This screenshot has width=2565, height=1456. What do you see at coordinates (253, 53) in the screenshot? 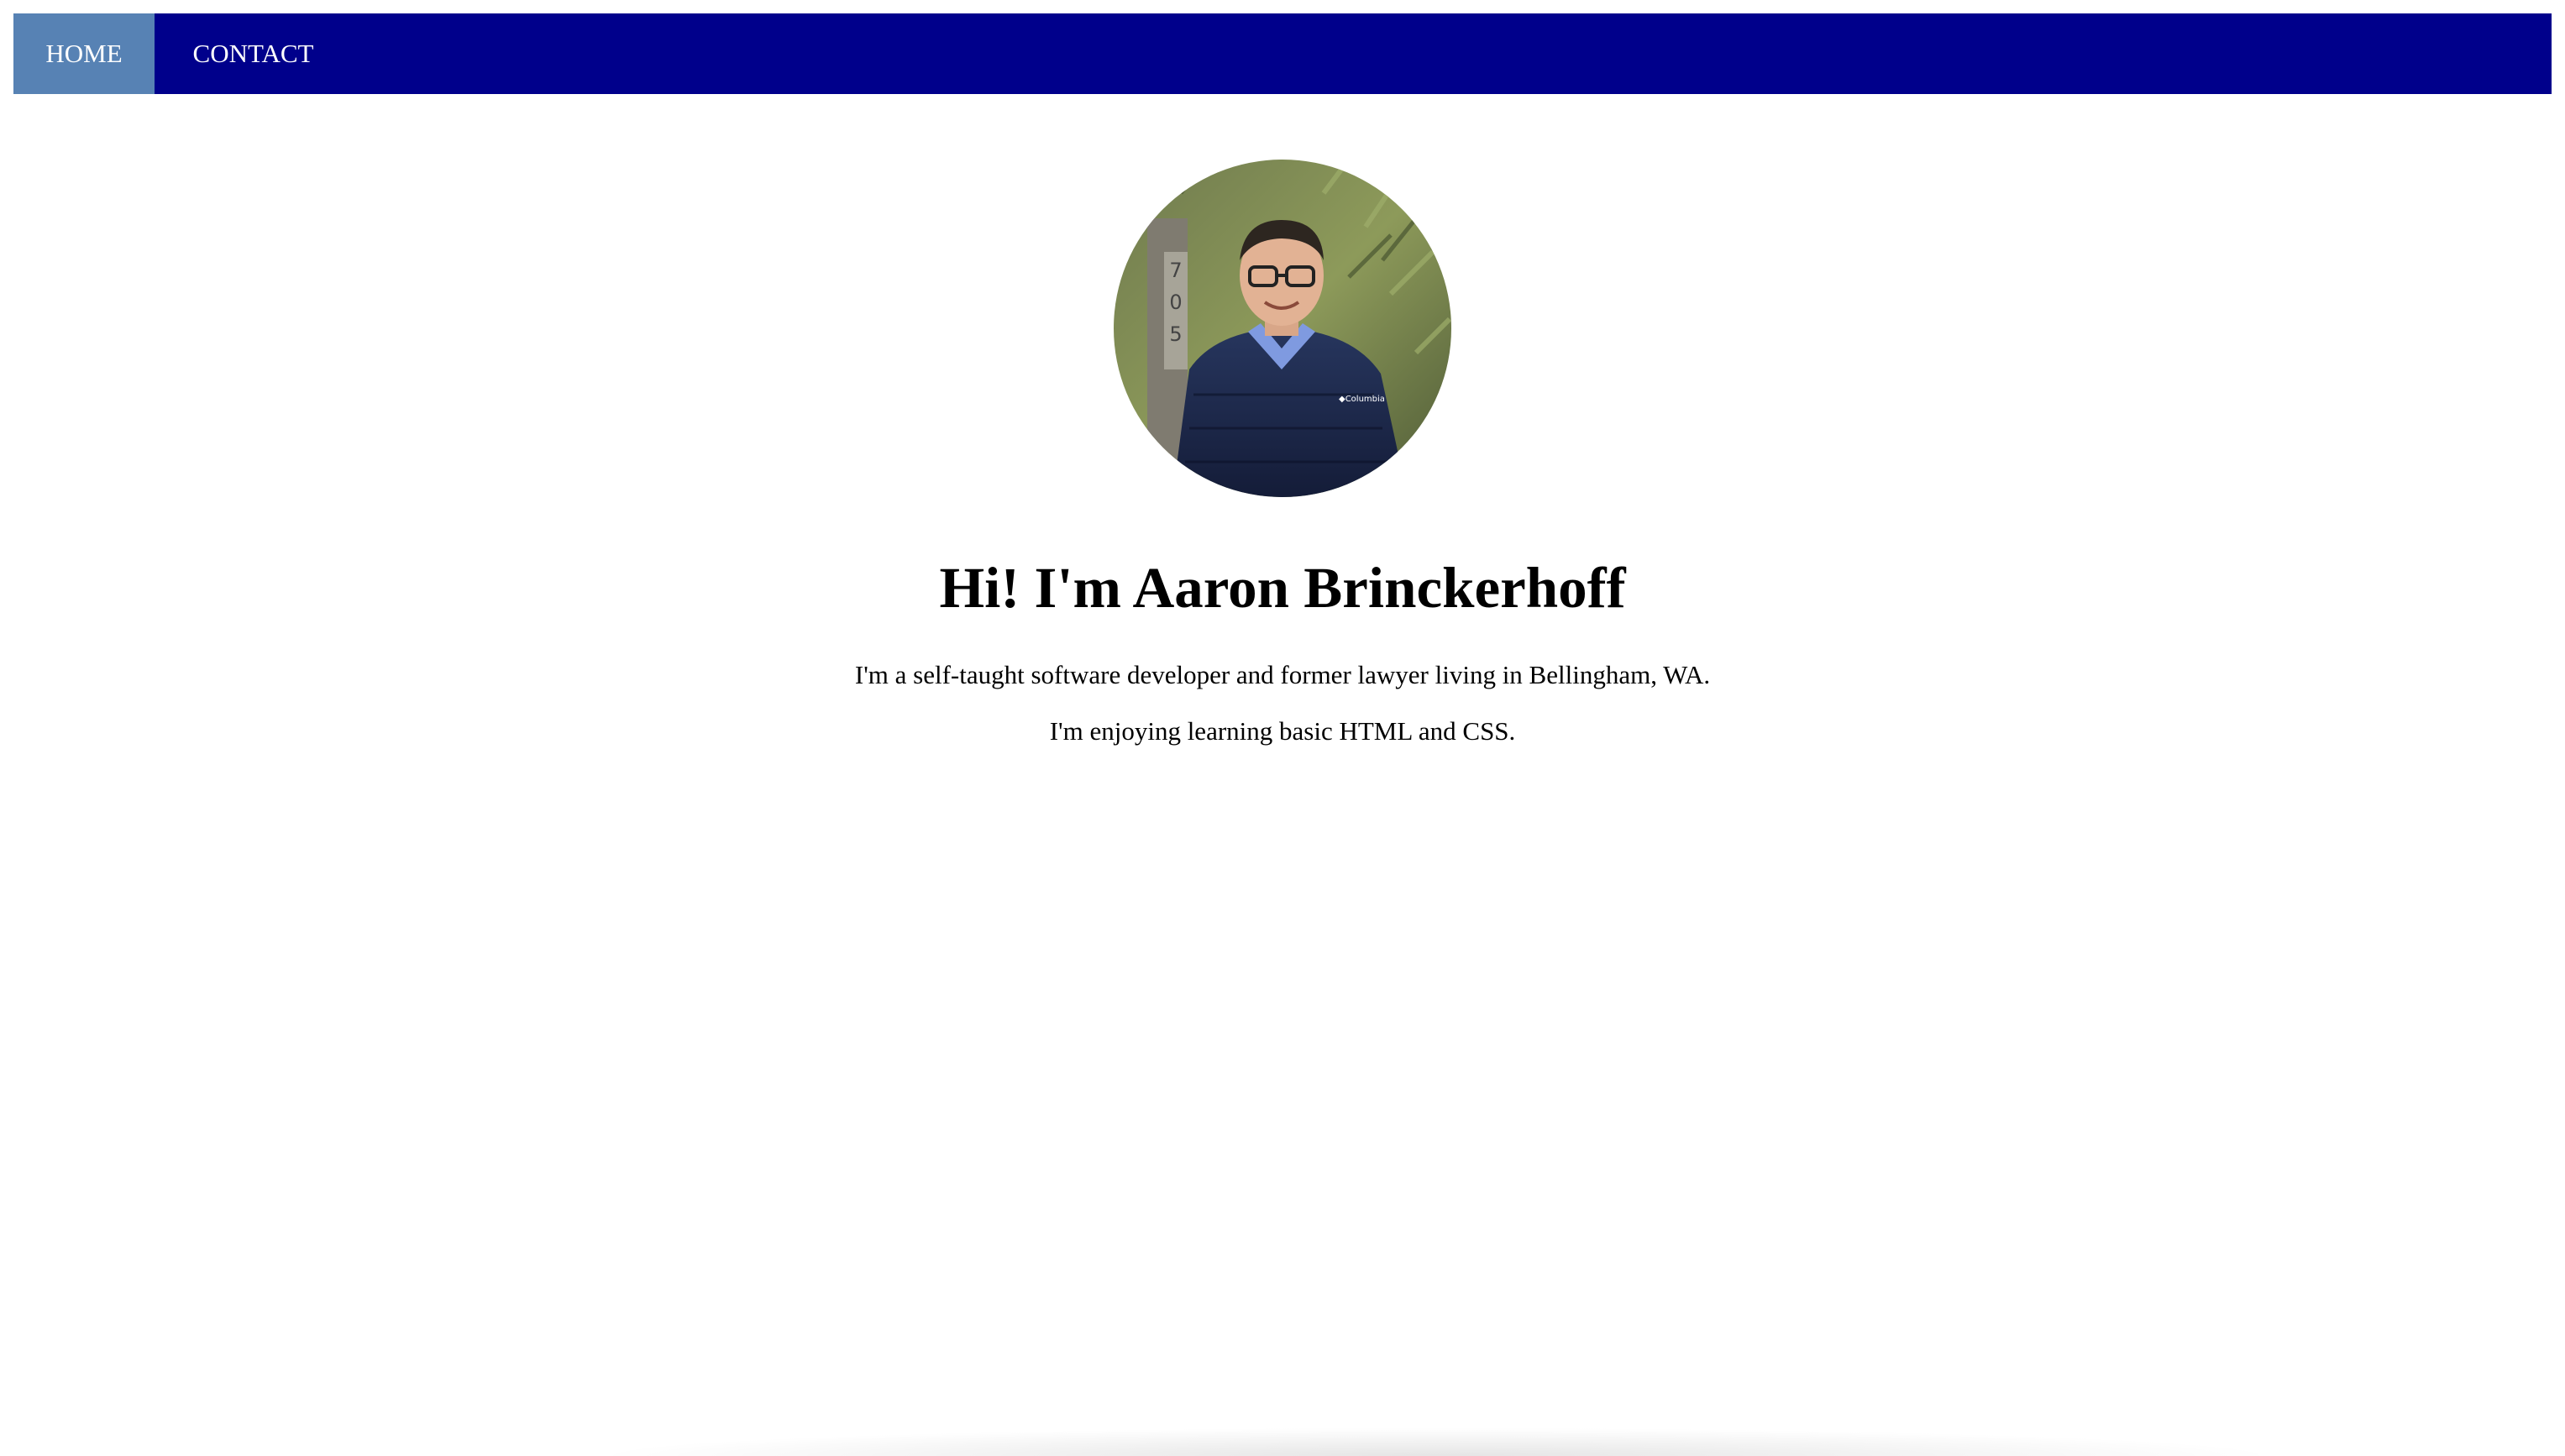
I see `nav-contact-link: CONTACT` at bounding box center [253, 53].